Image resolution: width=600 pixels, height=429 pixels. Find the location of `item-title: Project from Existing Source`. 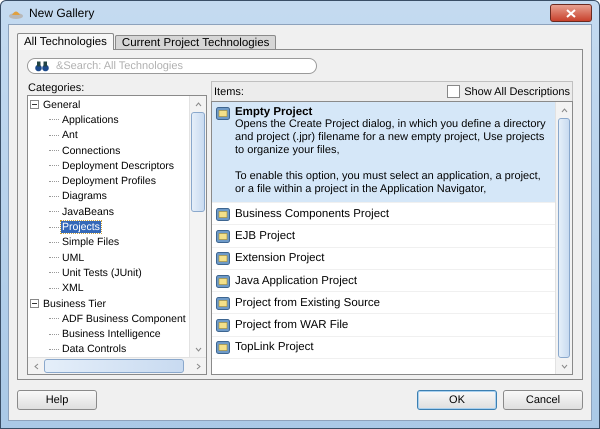

item-title: Project from Existing Source is located at coordinates (307, 302).